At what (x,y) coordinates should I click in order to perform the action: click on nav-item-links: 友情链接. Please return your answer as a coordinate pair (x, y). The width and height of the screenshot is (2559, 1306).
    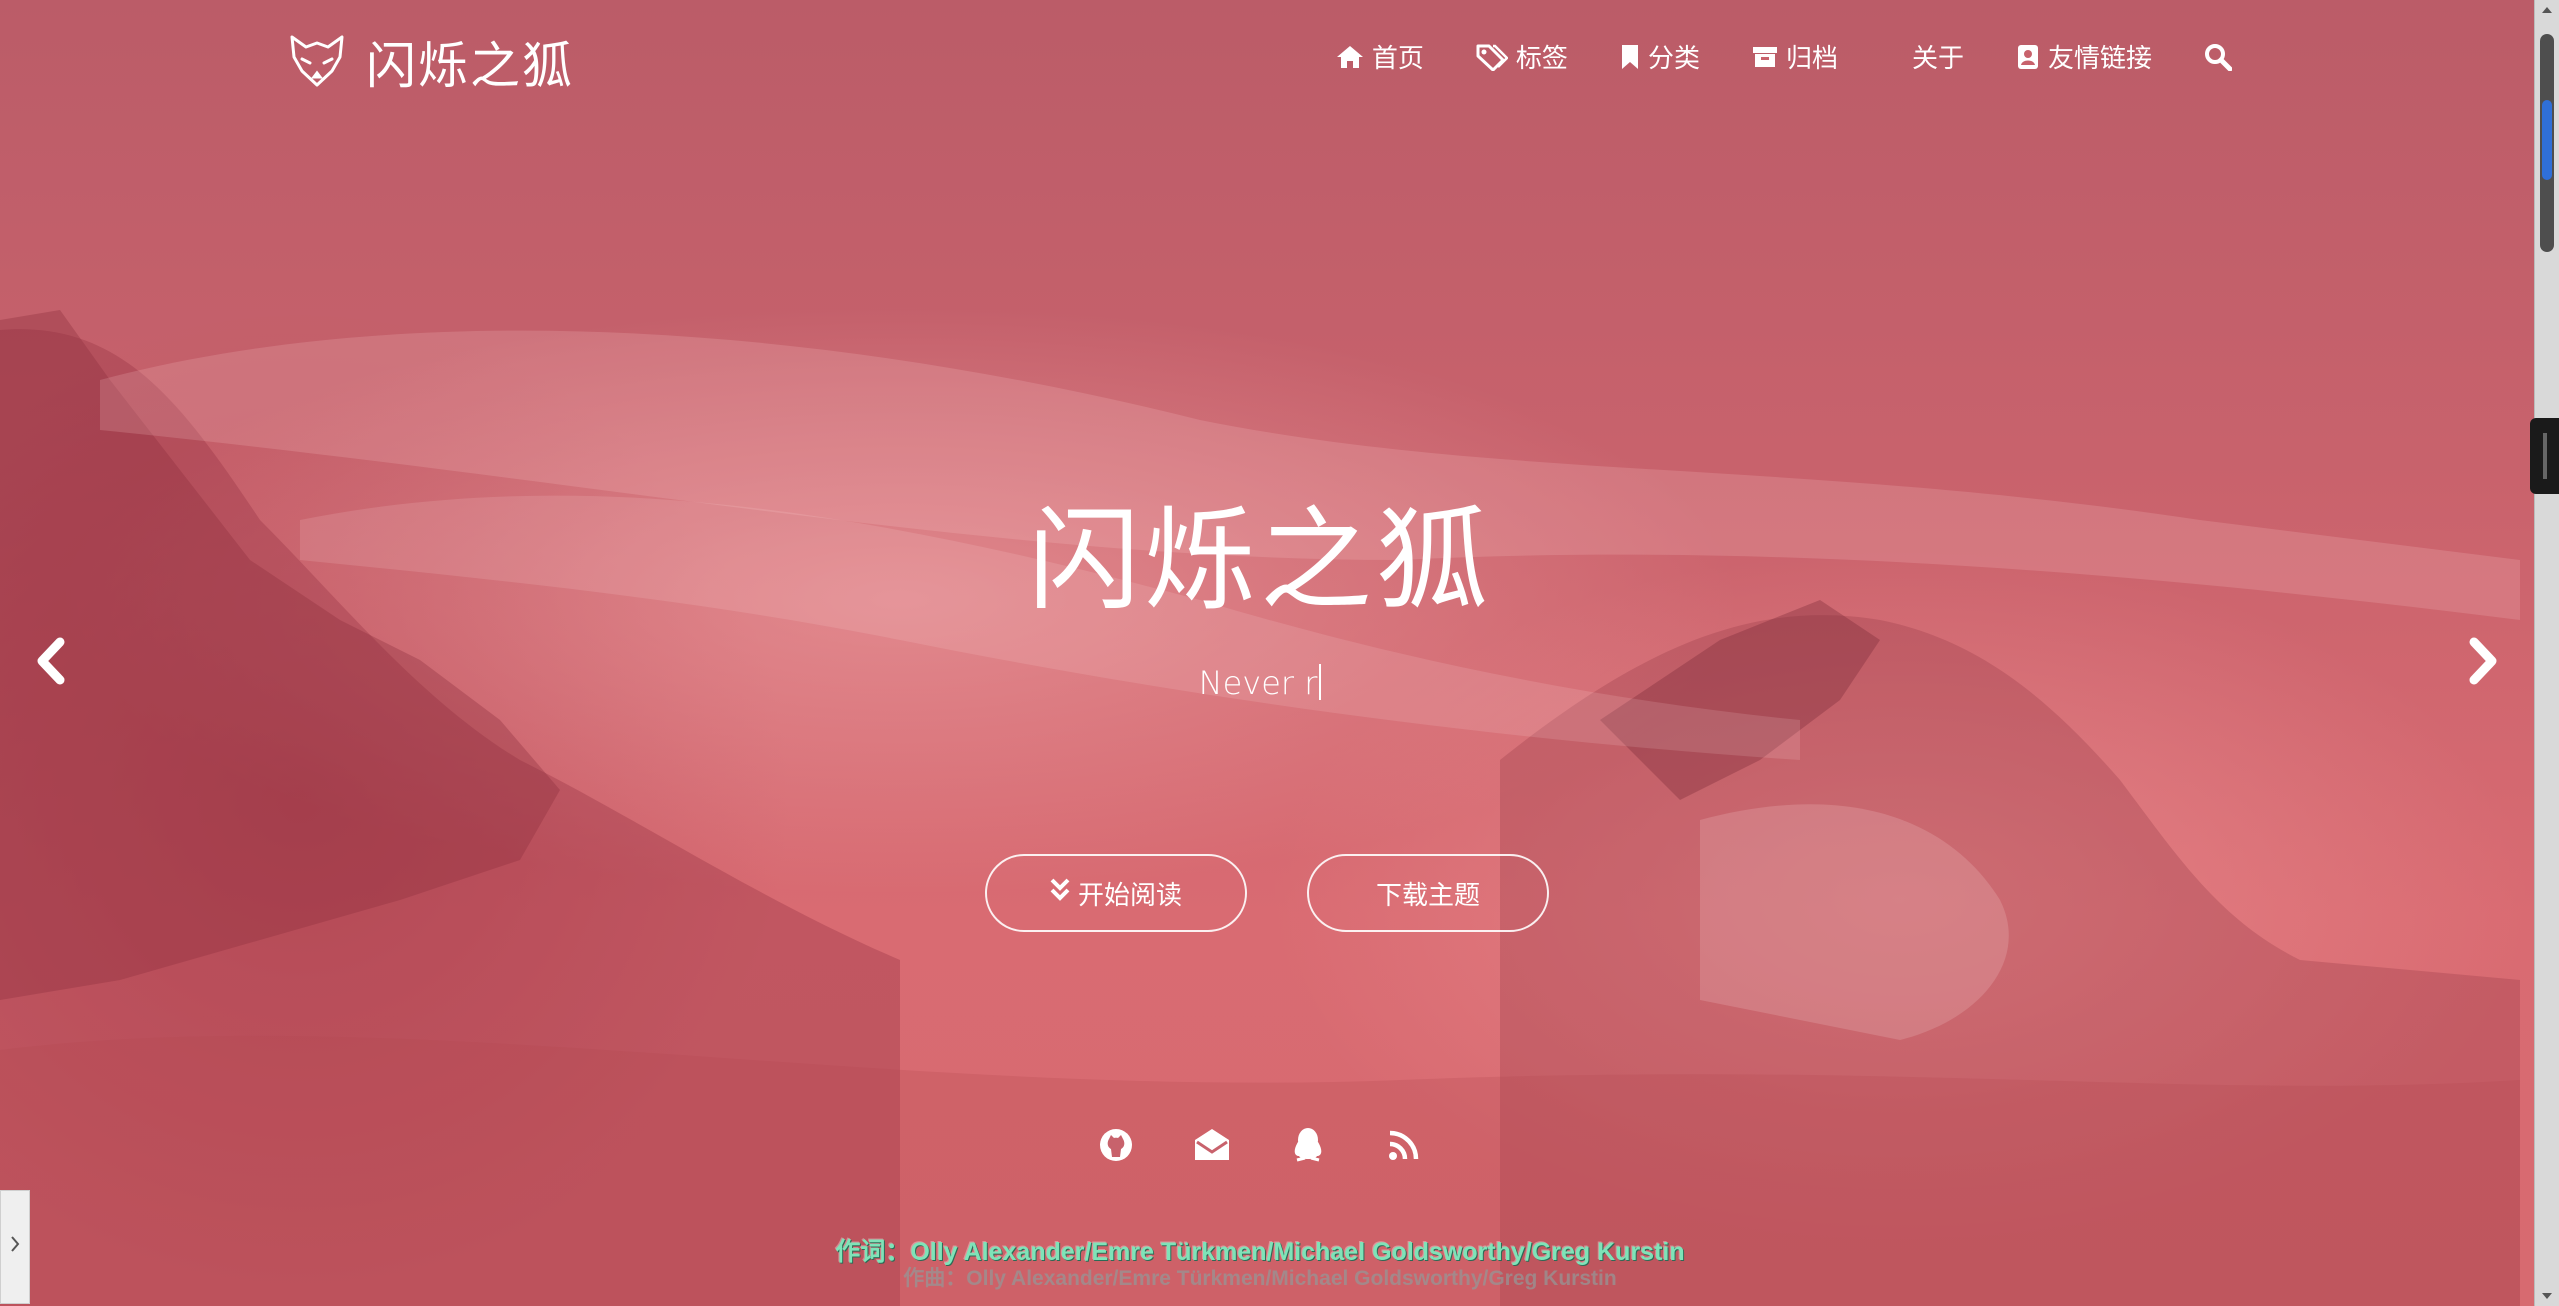
    Looking at the image, I should click on (2084, 56).